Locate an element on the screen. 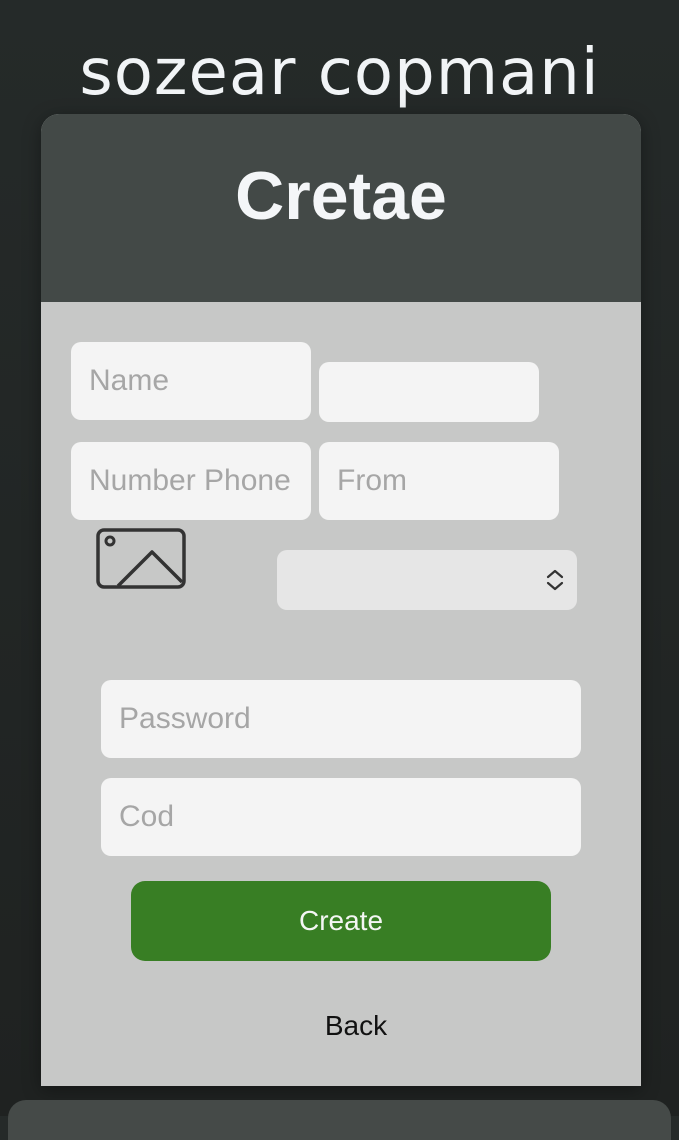 The image size is (679, 1140). category-select-input is located at coordinates (427, 580).